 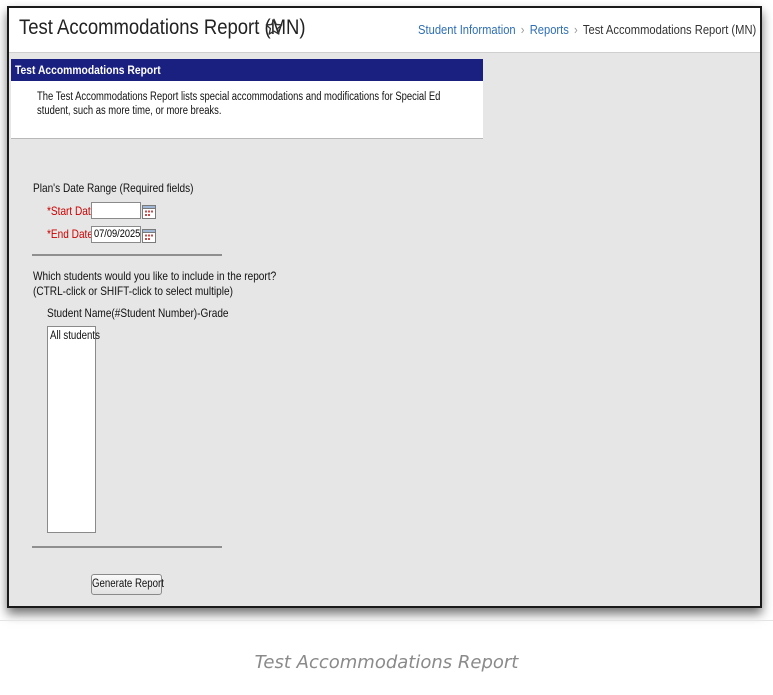 I want to click on generate-report-button: Generate Report, so click(x=127, y=584).